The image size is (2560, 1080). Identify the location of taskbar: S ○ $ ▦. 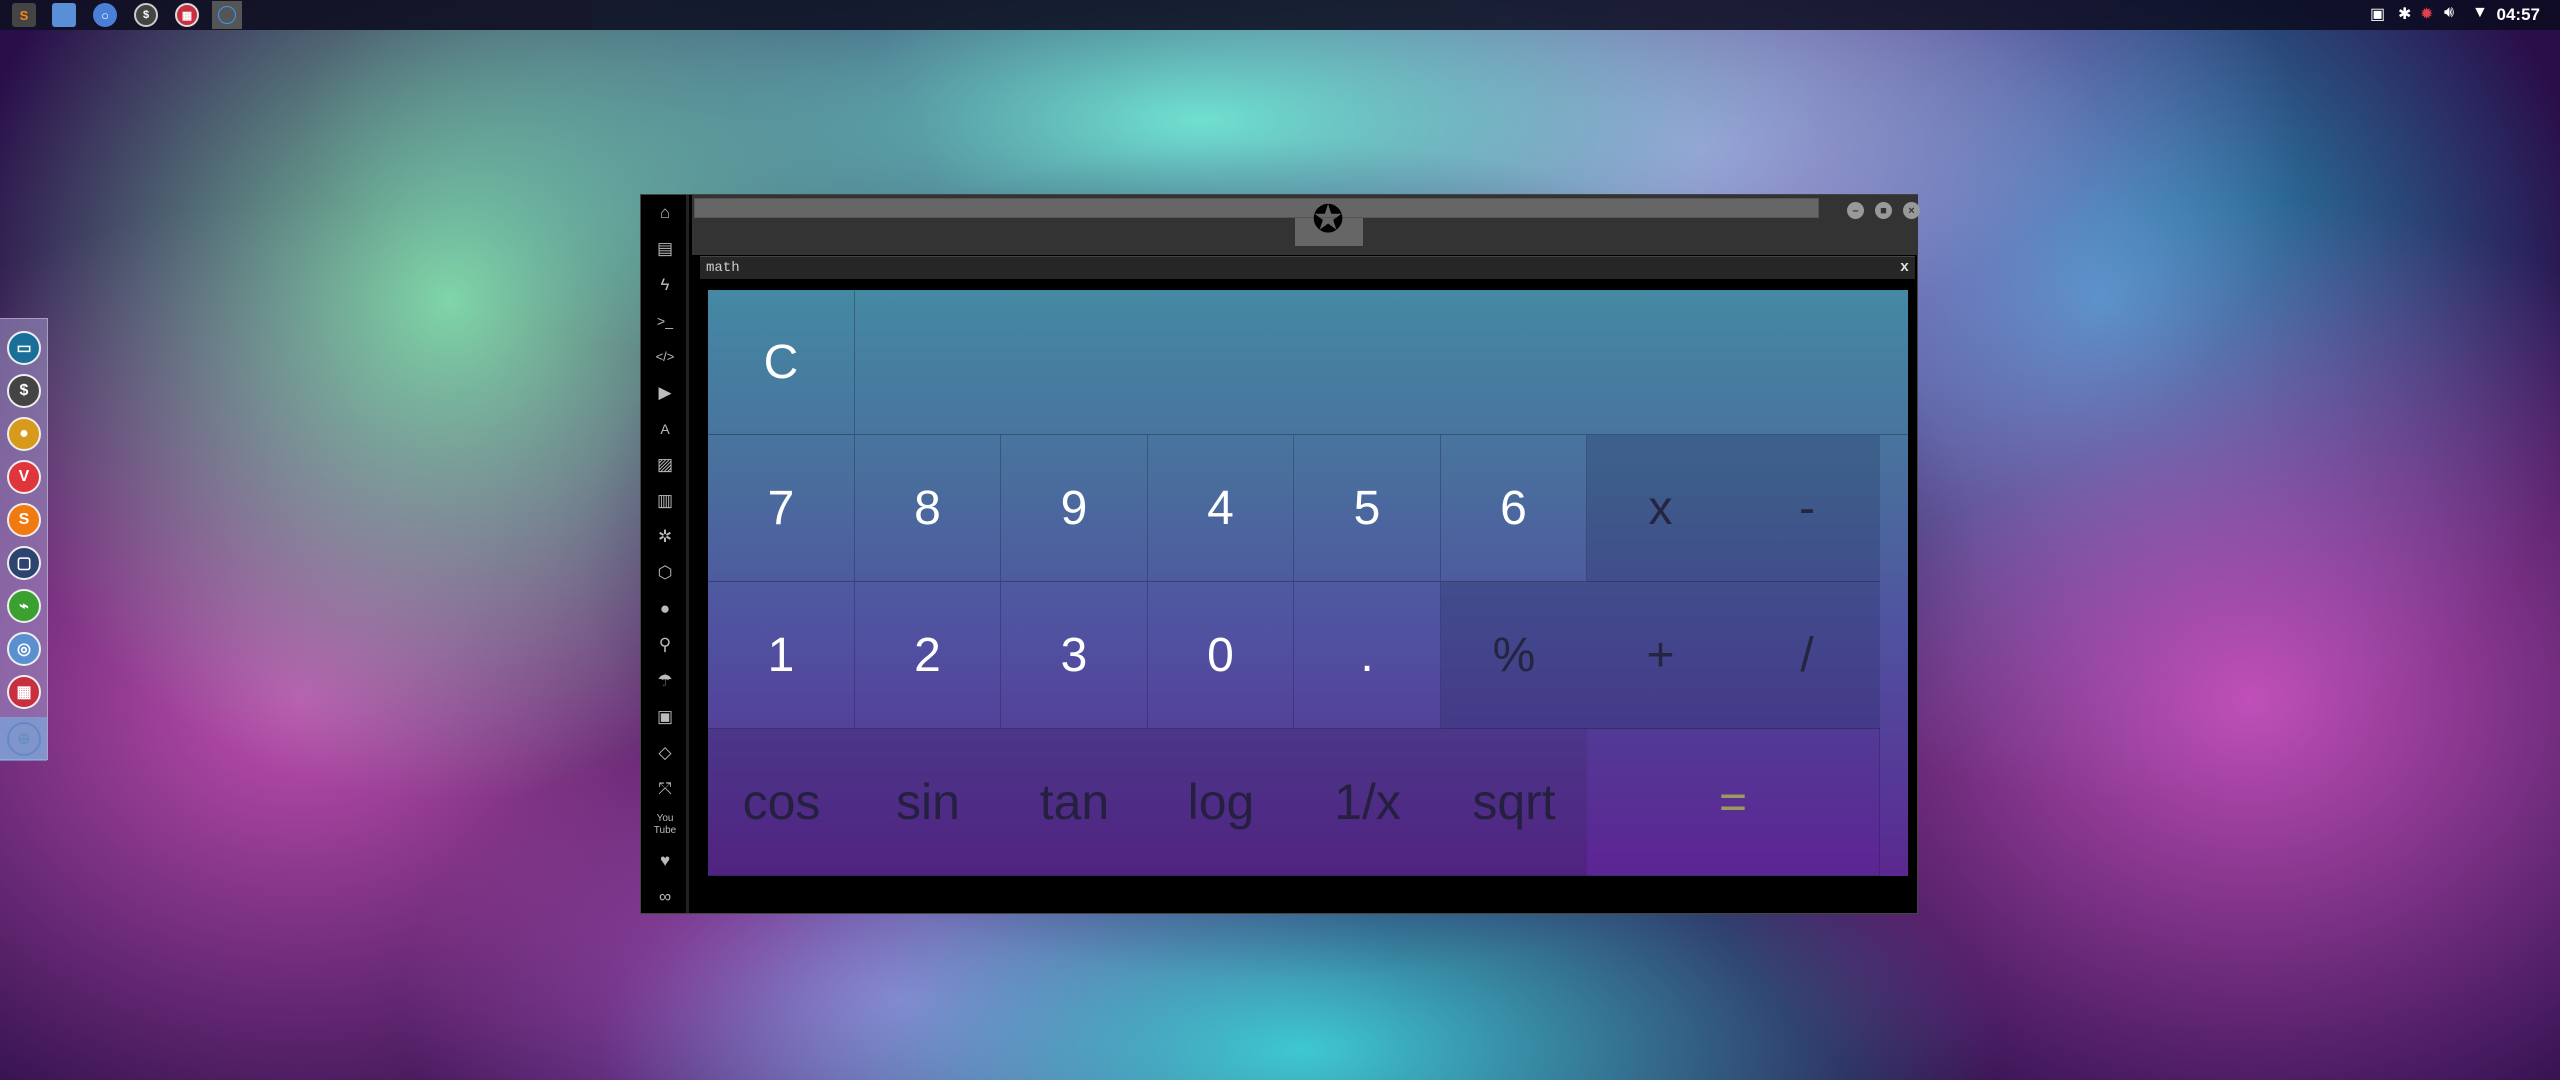
(296, 15).